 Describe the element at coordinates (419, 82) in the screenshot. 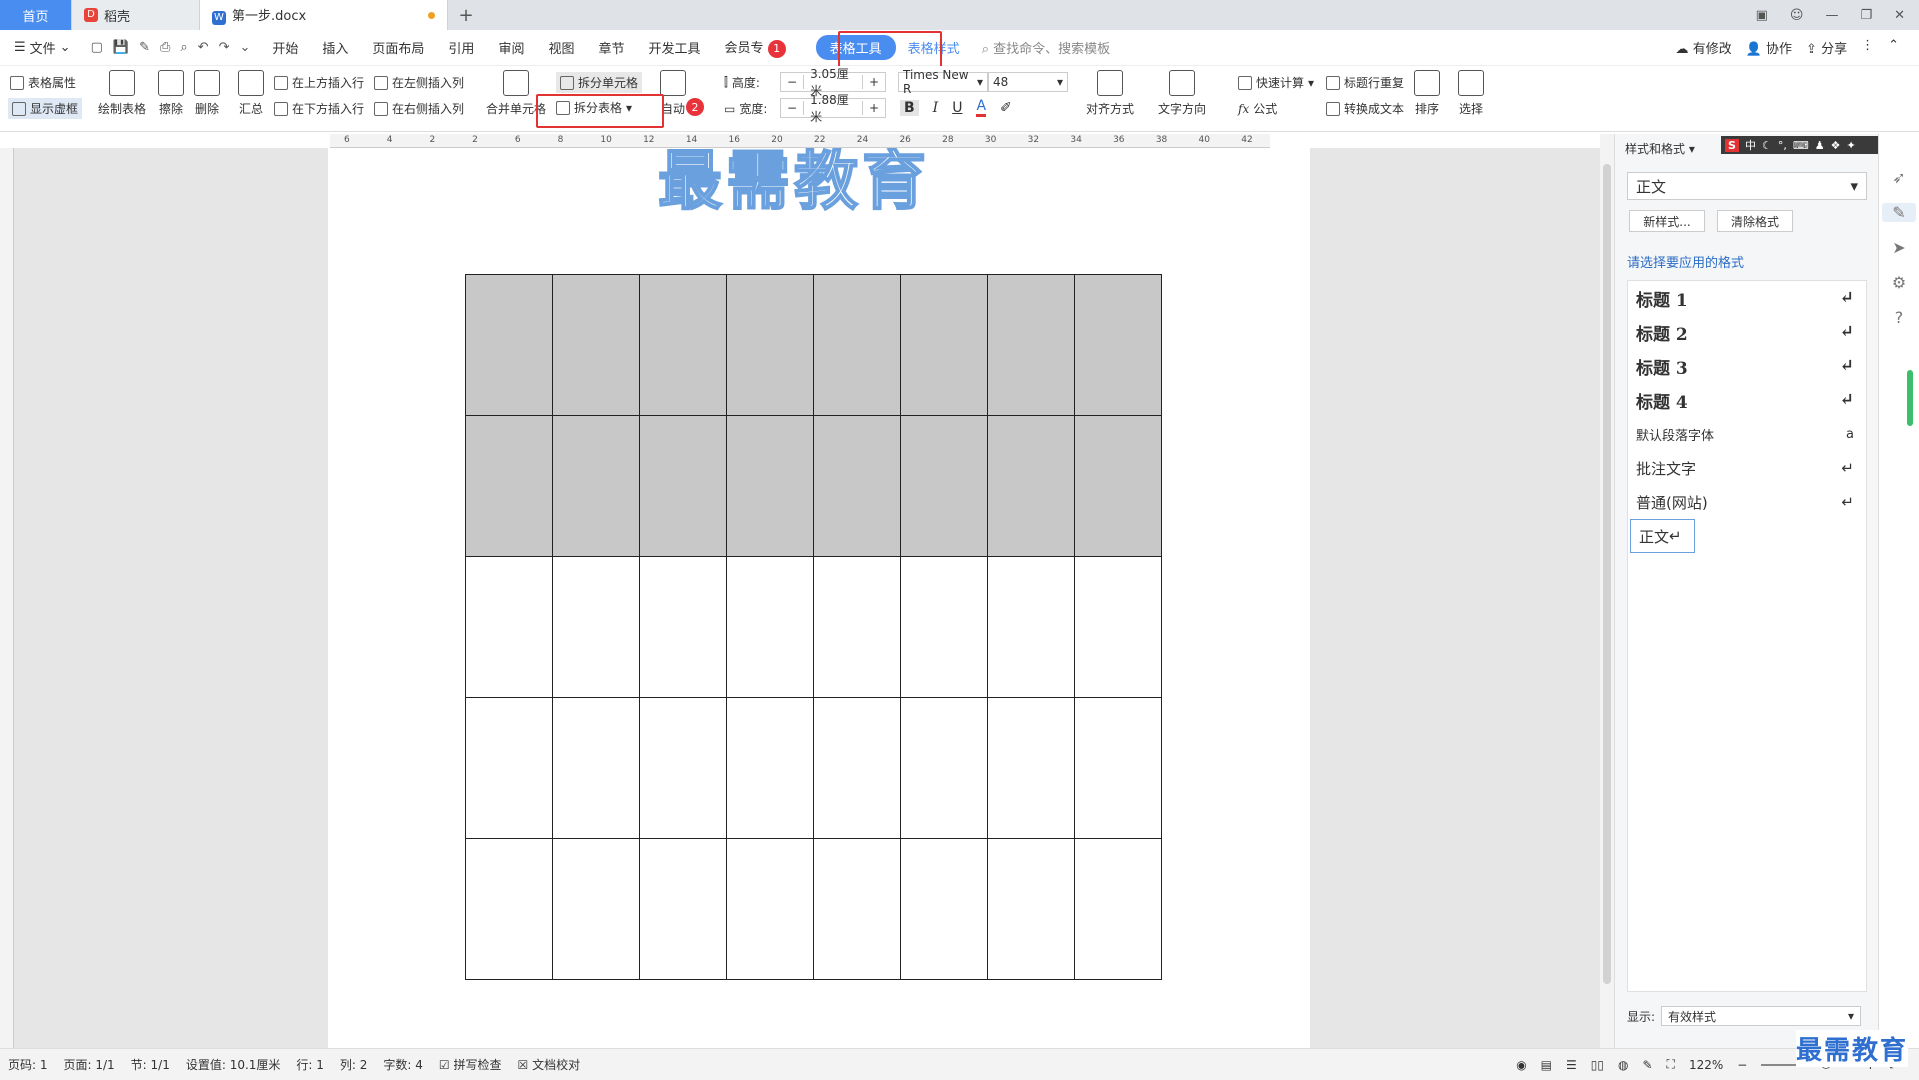

I see `insert-col-left-button: 在左侧插入列` at that location.